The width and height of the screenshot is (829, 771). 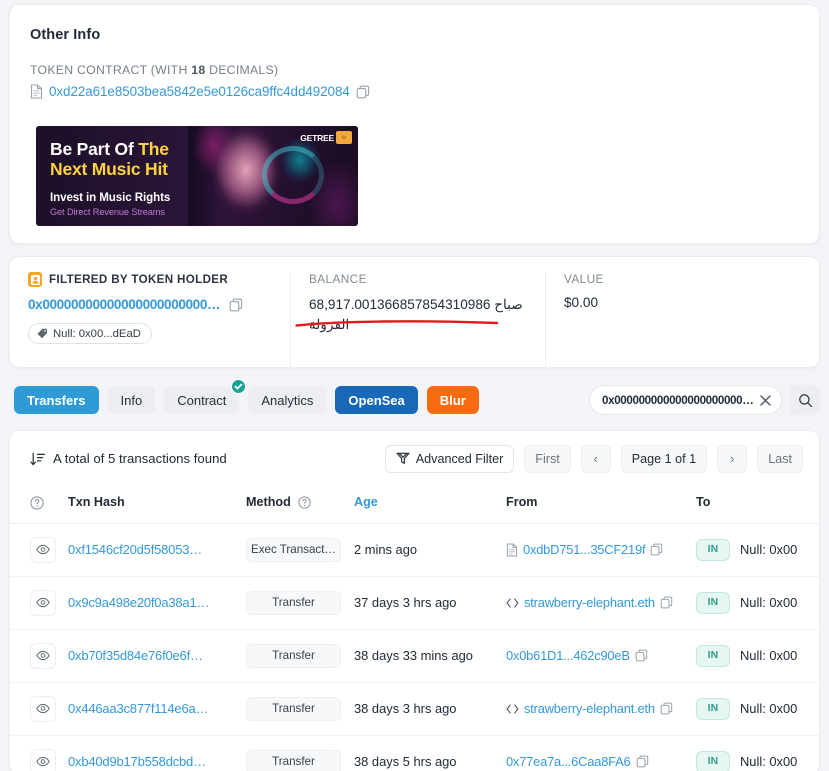 What do you see at coordinates (430, 505) in the screenshot?
I see `column-header-age: Age` at bounding box center [430, 505].